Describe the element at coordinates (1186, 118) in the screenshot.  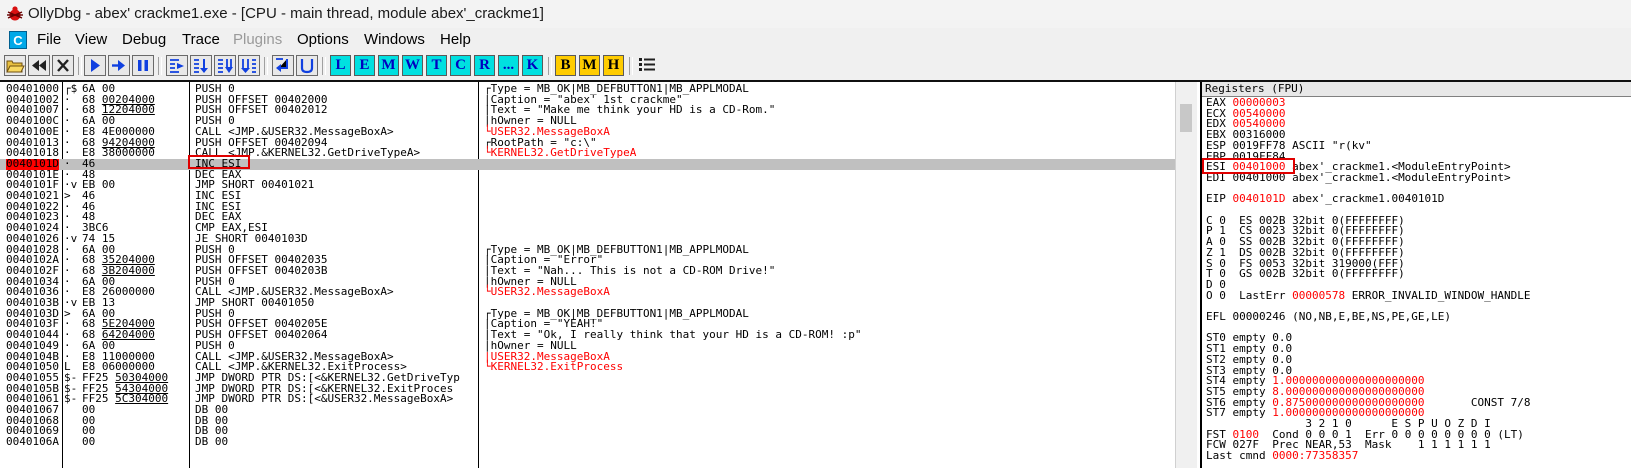
I see `scrollbar-thumb` at that location.